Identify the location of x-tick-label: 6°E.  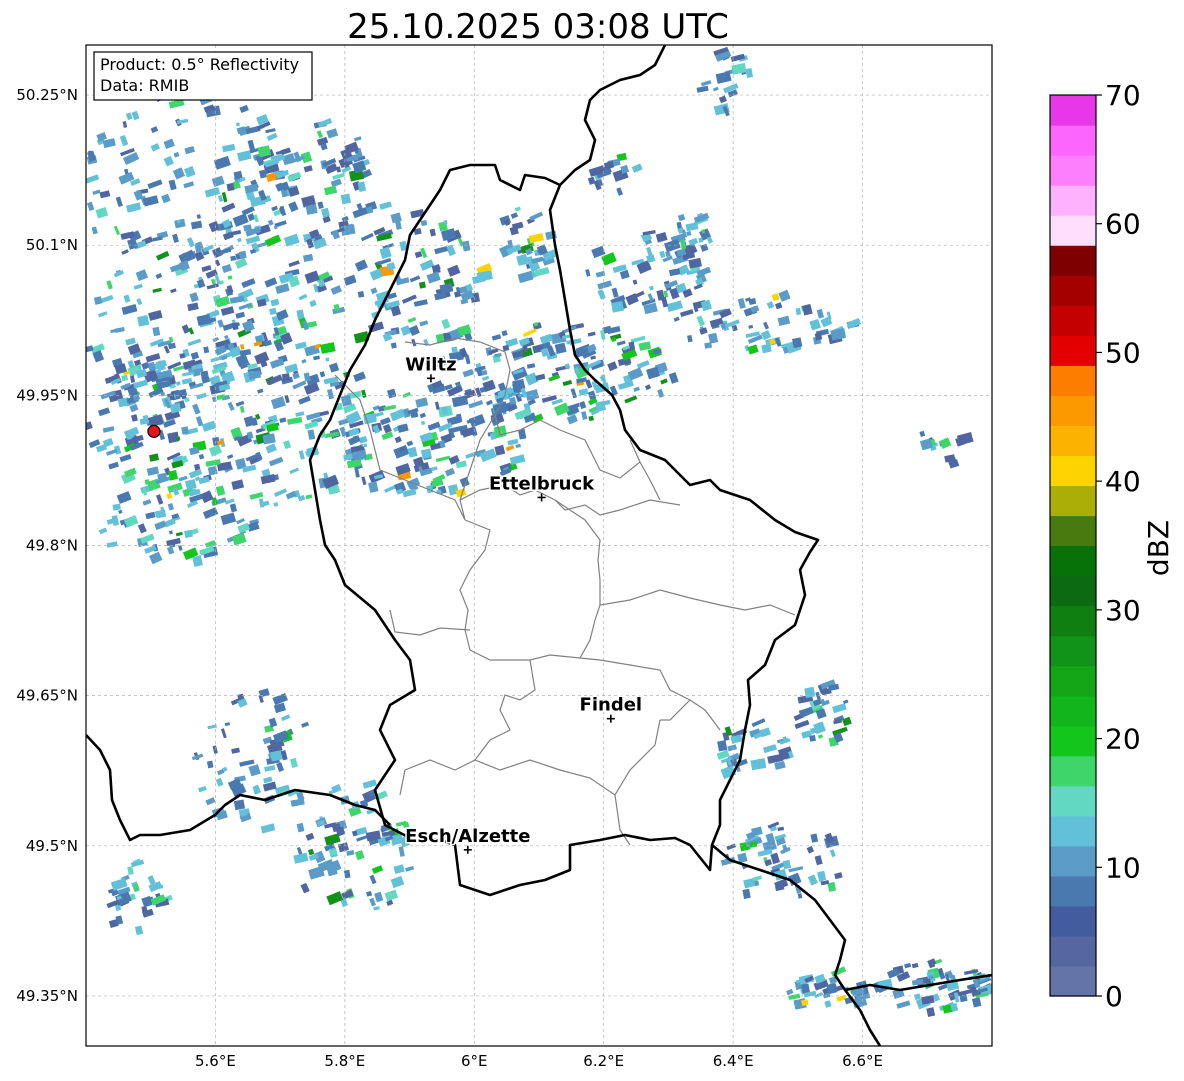
(474, 1061).